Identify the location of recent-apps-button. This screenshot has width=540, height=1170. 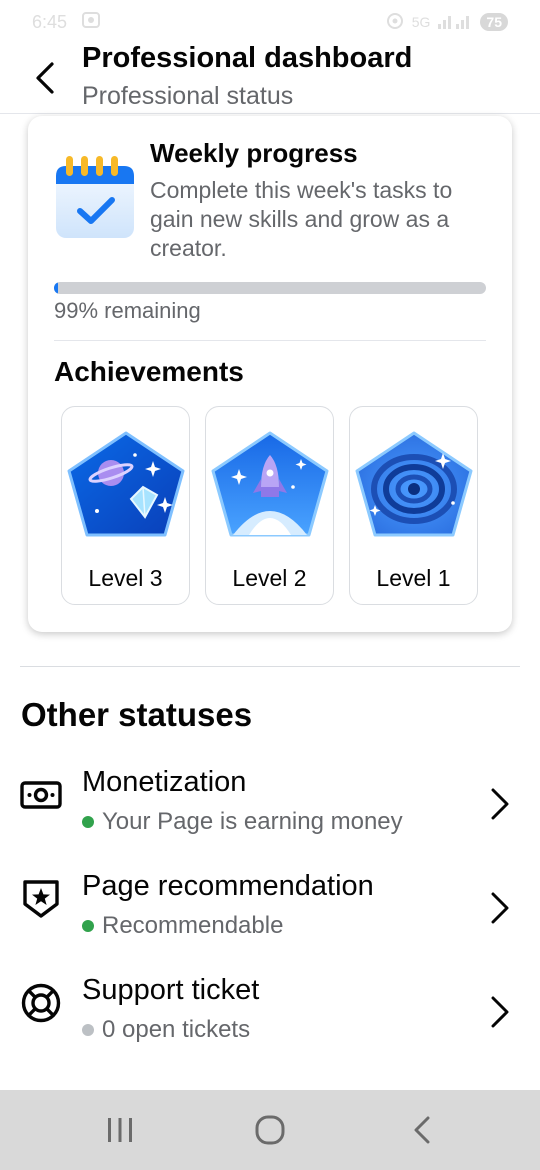
(120, 1130).